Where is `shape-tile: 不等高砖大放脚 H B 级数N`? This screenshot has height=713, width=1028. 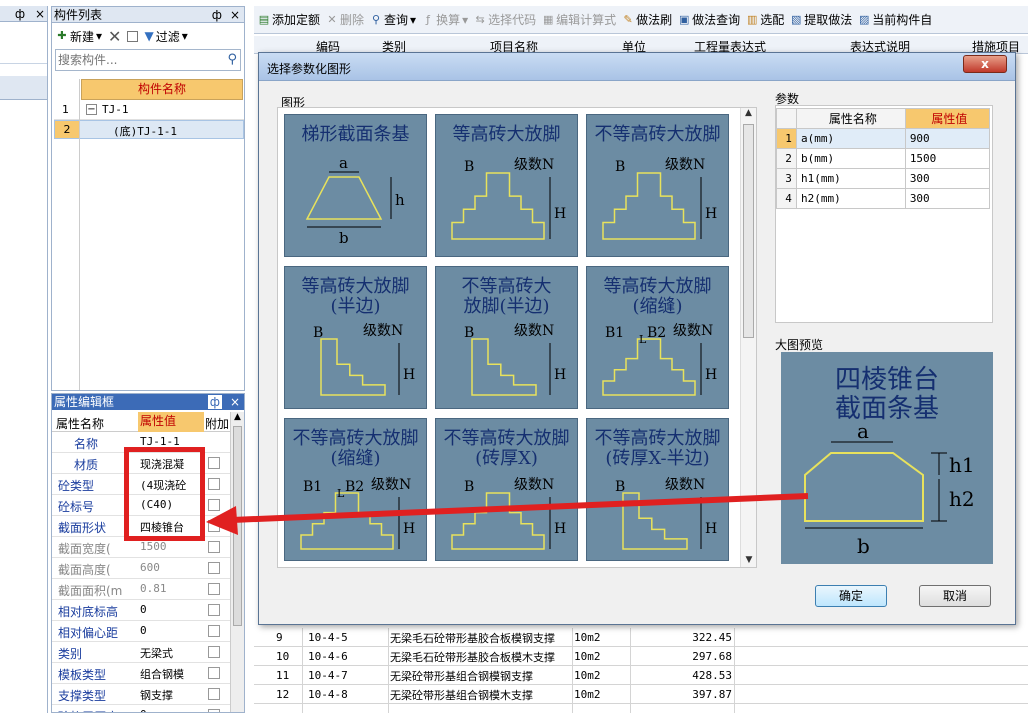
shape-tile: 不等高砖大放脚 H B 级数N is located at coordinates (657, 185).